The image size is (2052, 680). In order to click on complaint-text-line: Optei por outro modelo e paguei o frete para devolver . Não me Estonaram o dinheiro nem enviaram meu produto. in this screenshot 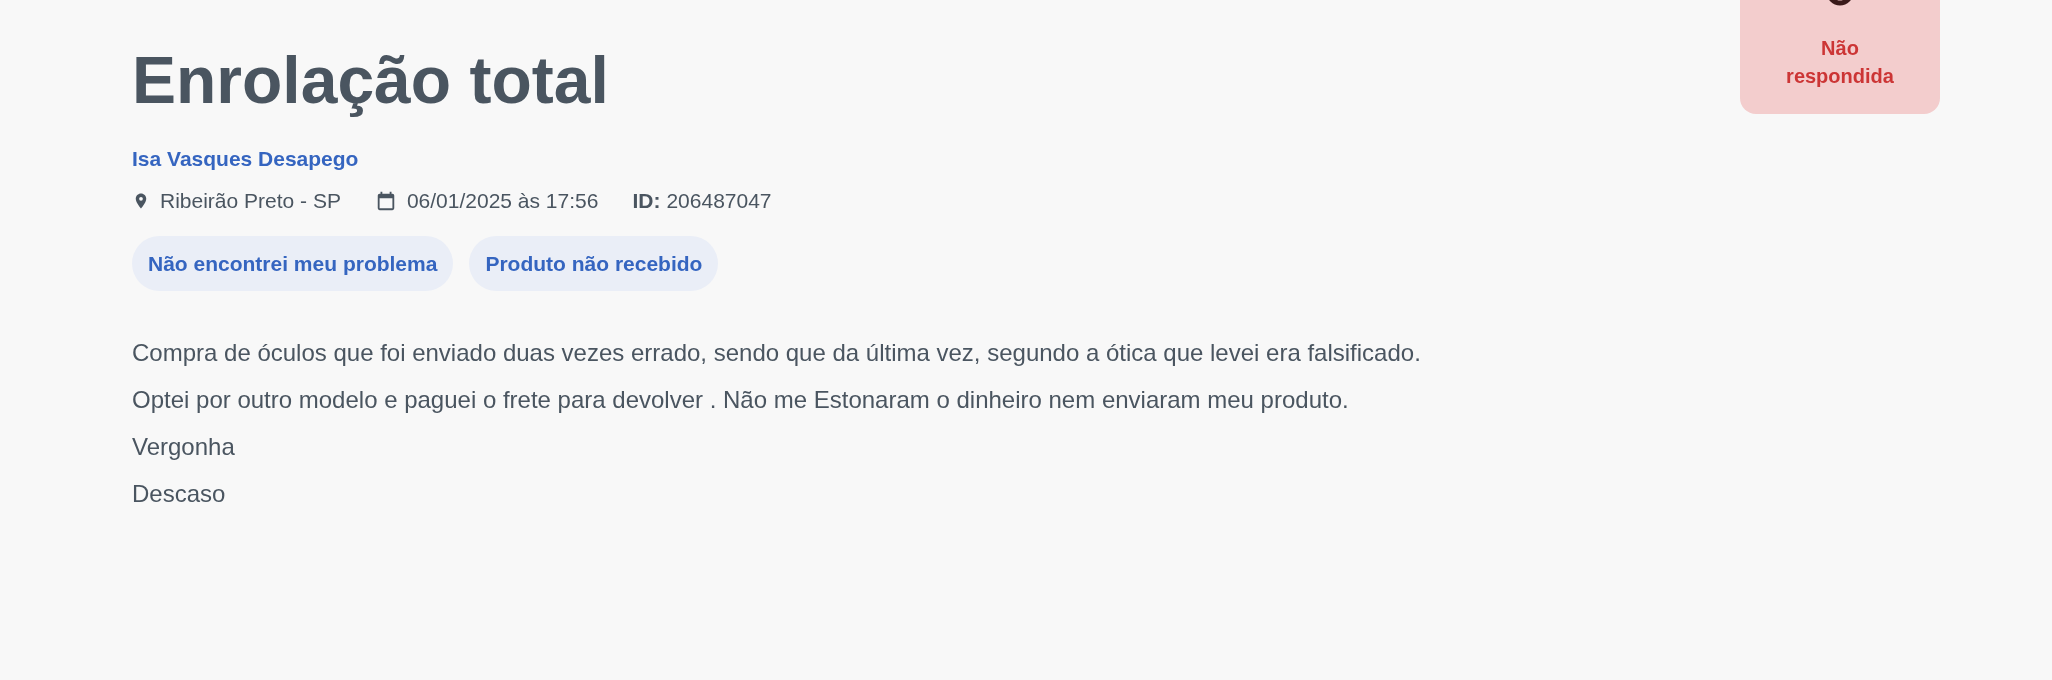, I will do `click(741, 400)`.